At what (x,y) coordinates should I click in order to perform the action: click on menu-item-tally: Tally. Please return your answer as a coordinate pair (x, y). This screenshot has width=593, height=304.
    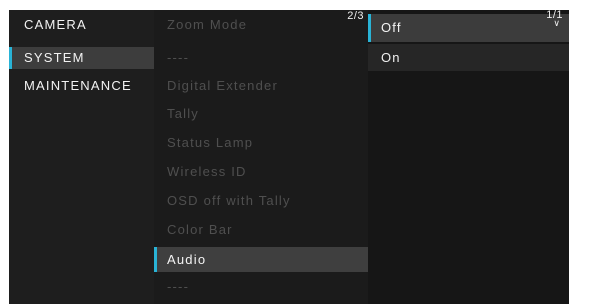
    Looking at the image, I should click on (261, 114).